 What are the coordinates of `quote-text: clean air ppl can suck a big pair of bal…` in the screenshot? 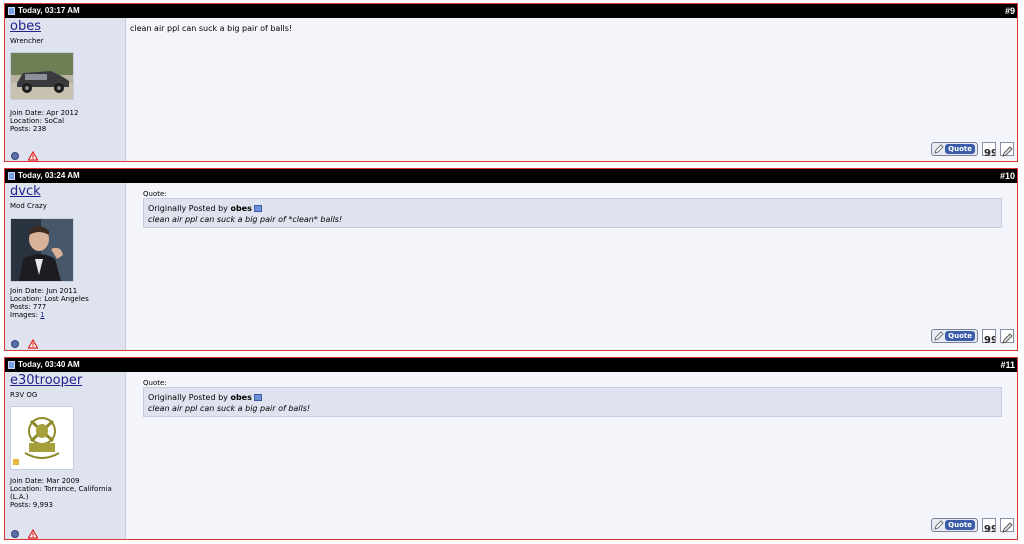 It's located at (229, 408).